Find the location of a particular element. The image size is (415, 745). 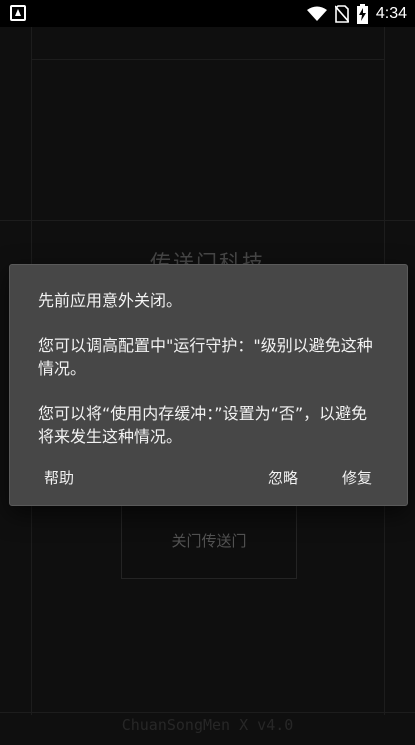

clock-time: 4:34 is located at coordinates (391, 13).